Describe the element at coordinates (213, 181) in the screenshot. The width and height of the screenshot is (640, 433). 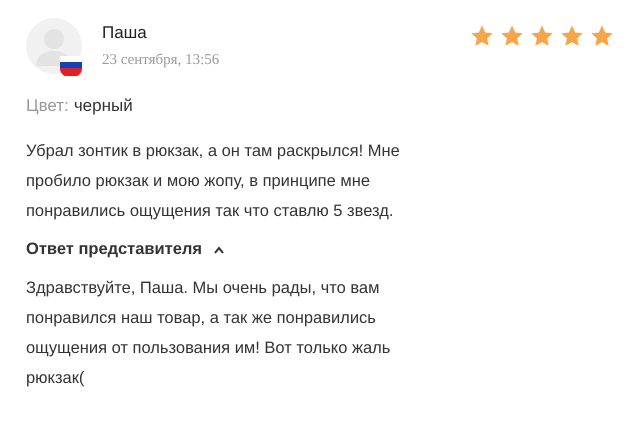
I see `review-text: Убрал зонтик в рюкзак, а он там раскрылся! Мне пробило рюкзак и мою жопу, в принципе мне понравились ощущения так что ставлю 5 звезд.` at that location.